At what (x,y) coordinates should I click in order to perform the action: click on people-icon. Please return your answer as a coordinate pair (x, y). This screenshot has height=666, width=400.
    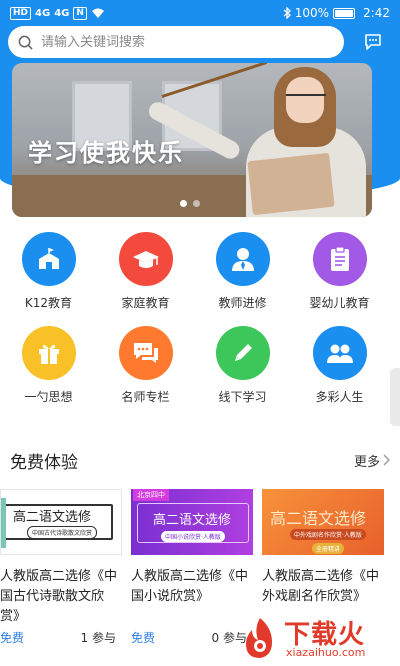
    Looking at the image, I should click on (339, 353).